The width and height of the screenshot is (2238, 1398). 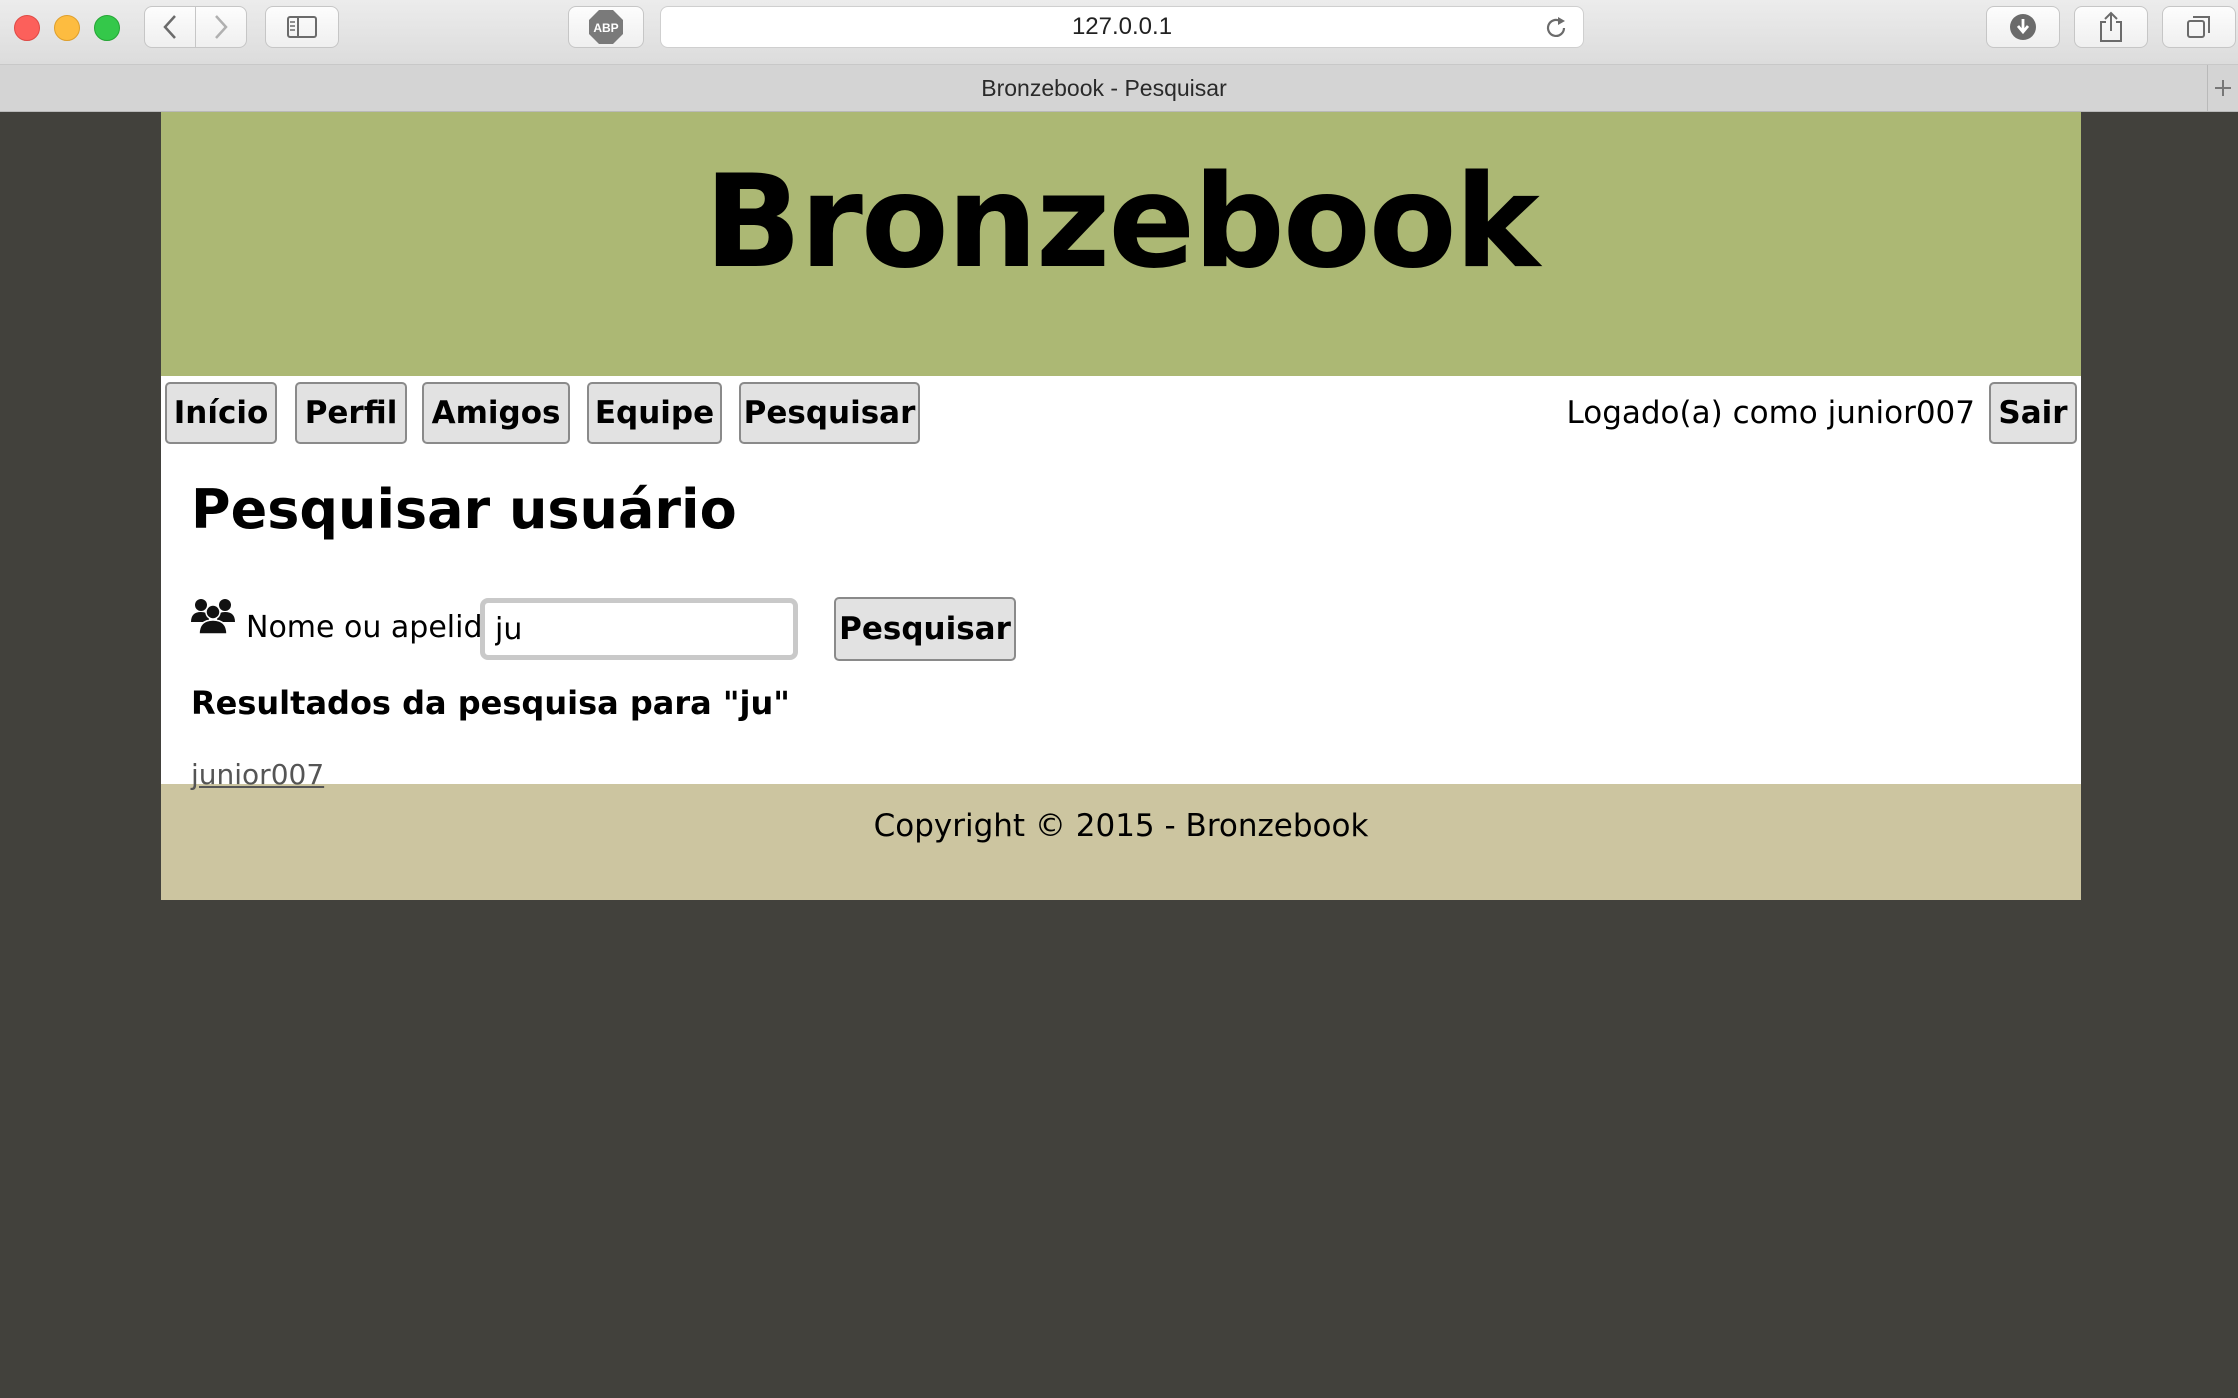 I want to click on address-bar: 127.0.0.1, so click(x=1122, y=27).